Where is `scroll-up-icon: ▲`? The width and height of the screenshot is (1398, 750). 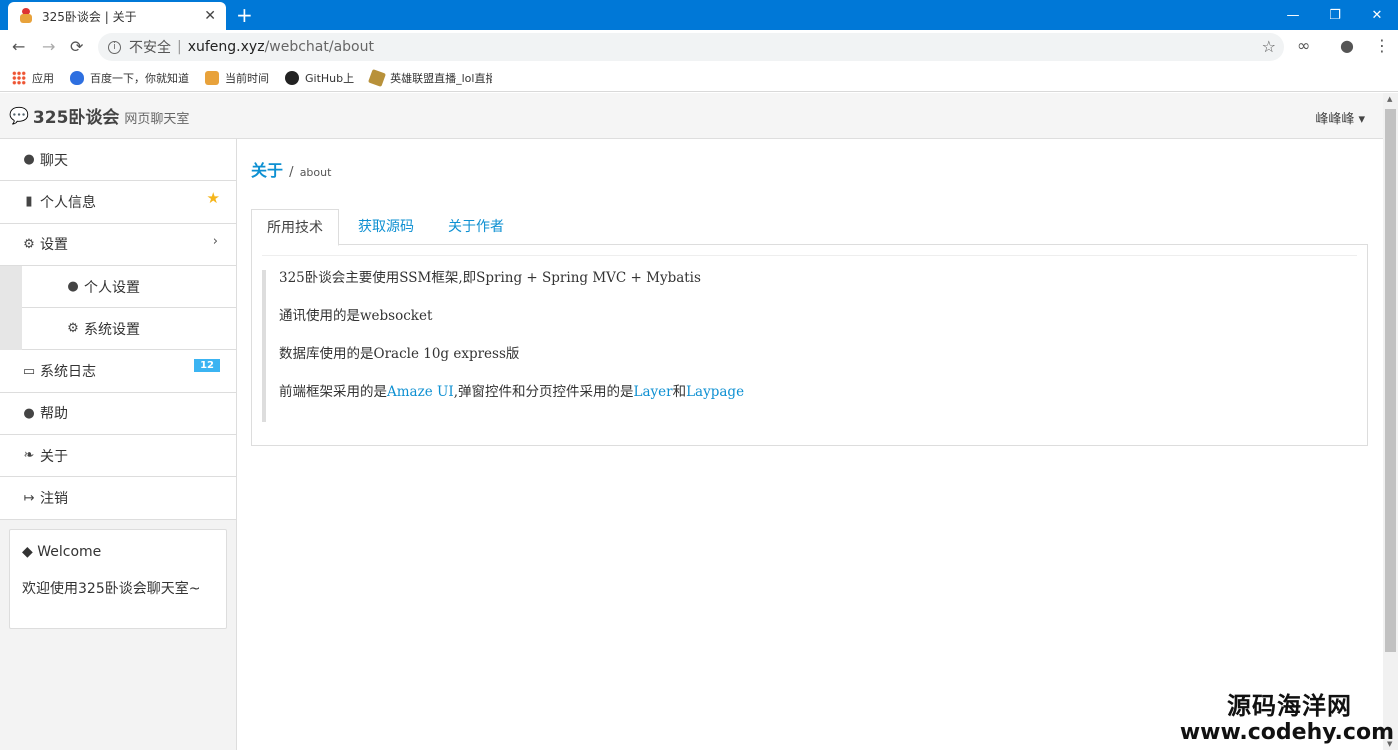 scroll-up-icon: ▲ is located at coordinates (1389, 99).